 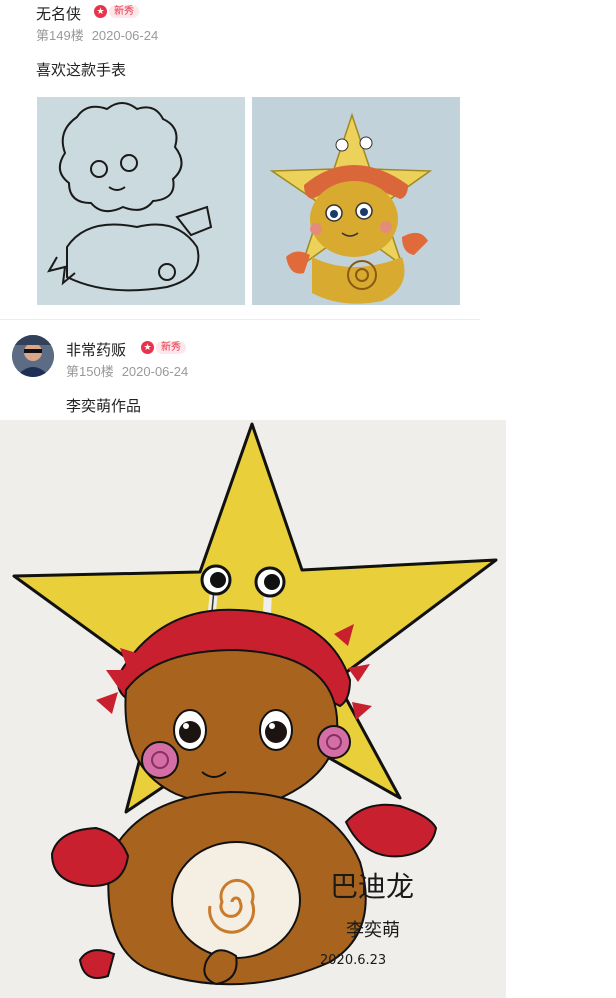 What do you see at coordinates (356, 201) in the screenshot?
I see `colored-drawing-image` at bounding box center [356, 201].